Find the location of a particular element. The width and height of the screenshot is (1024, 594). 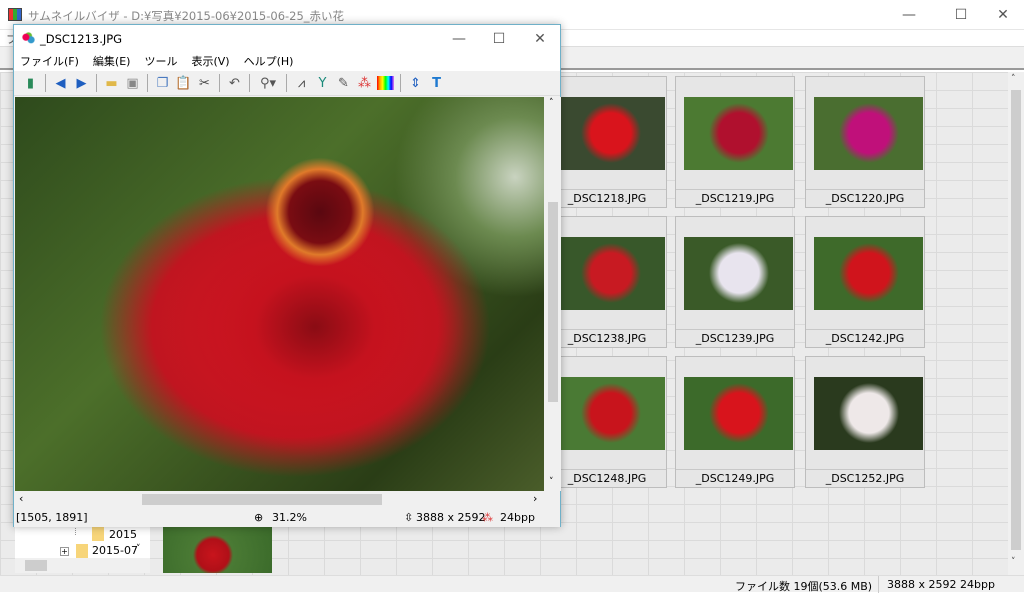

forward-icon: ▶ is located at coordinates (81, 83).